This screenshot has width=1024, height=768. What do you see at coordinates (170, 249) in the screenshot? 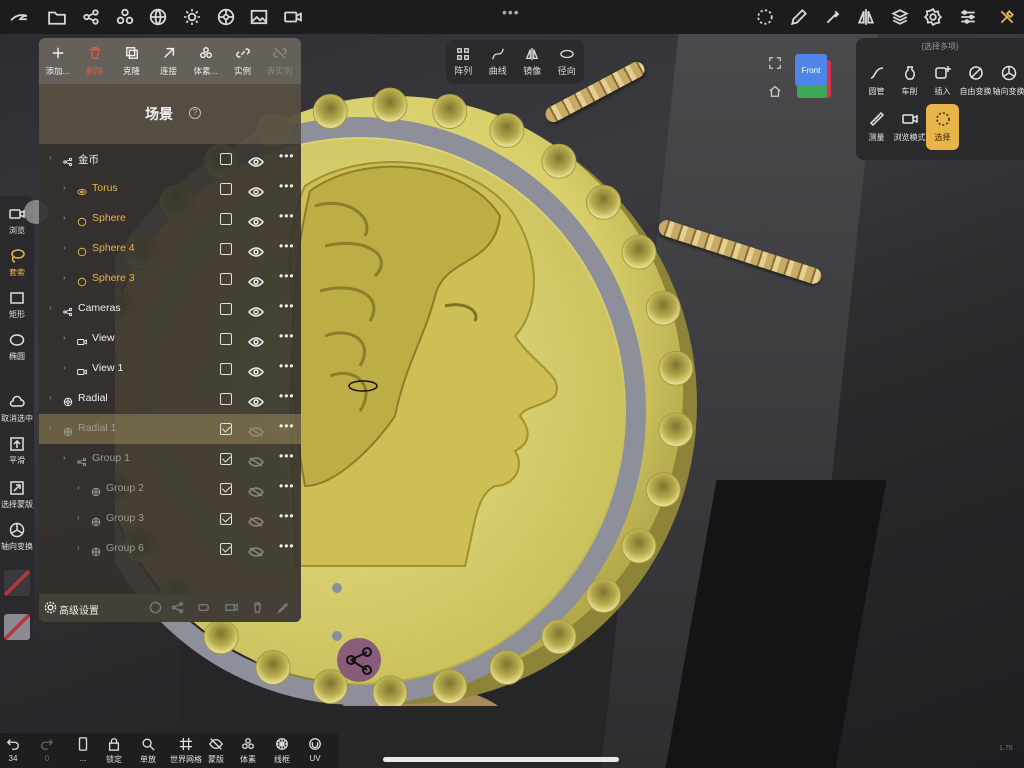
I see `scene-row: › Sphere 4 •••` at bounding box center [170, 249].